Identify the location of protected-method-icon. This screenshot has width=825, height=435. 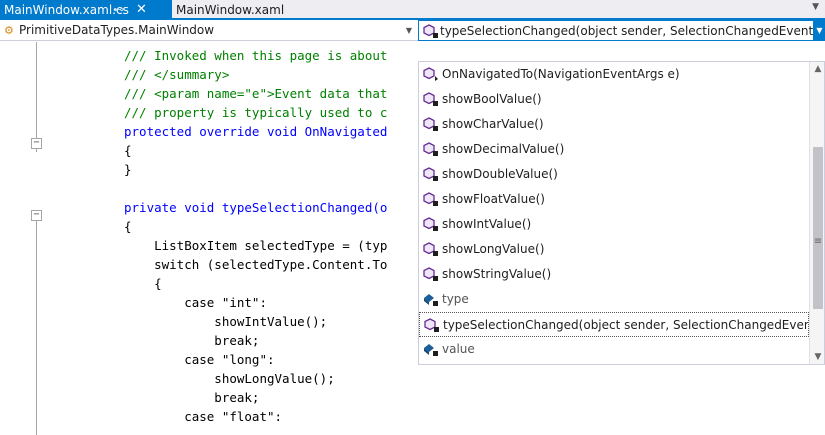
(430, 74).